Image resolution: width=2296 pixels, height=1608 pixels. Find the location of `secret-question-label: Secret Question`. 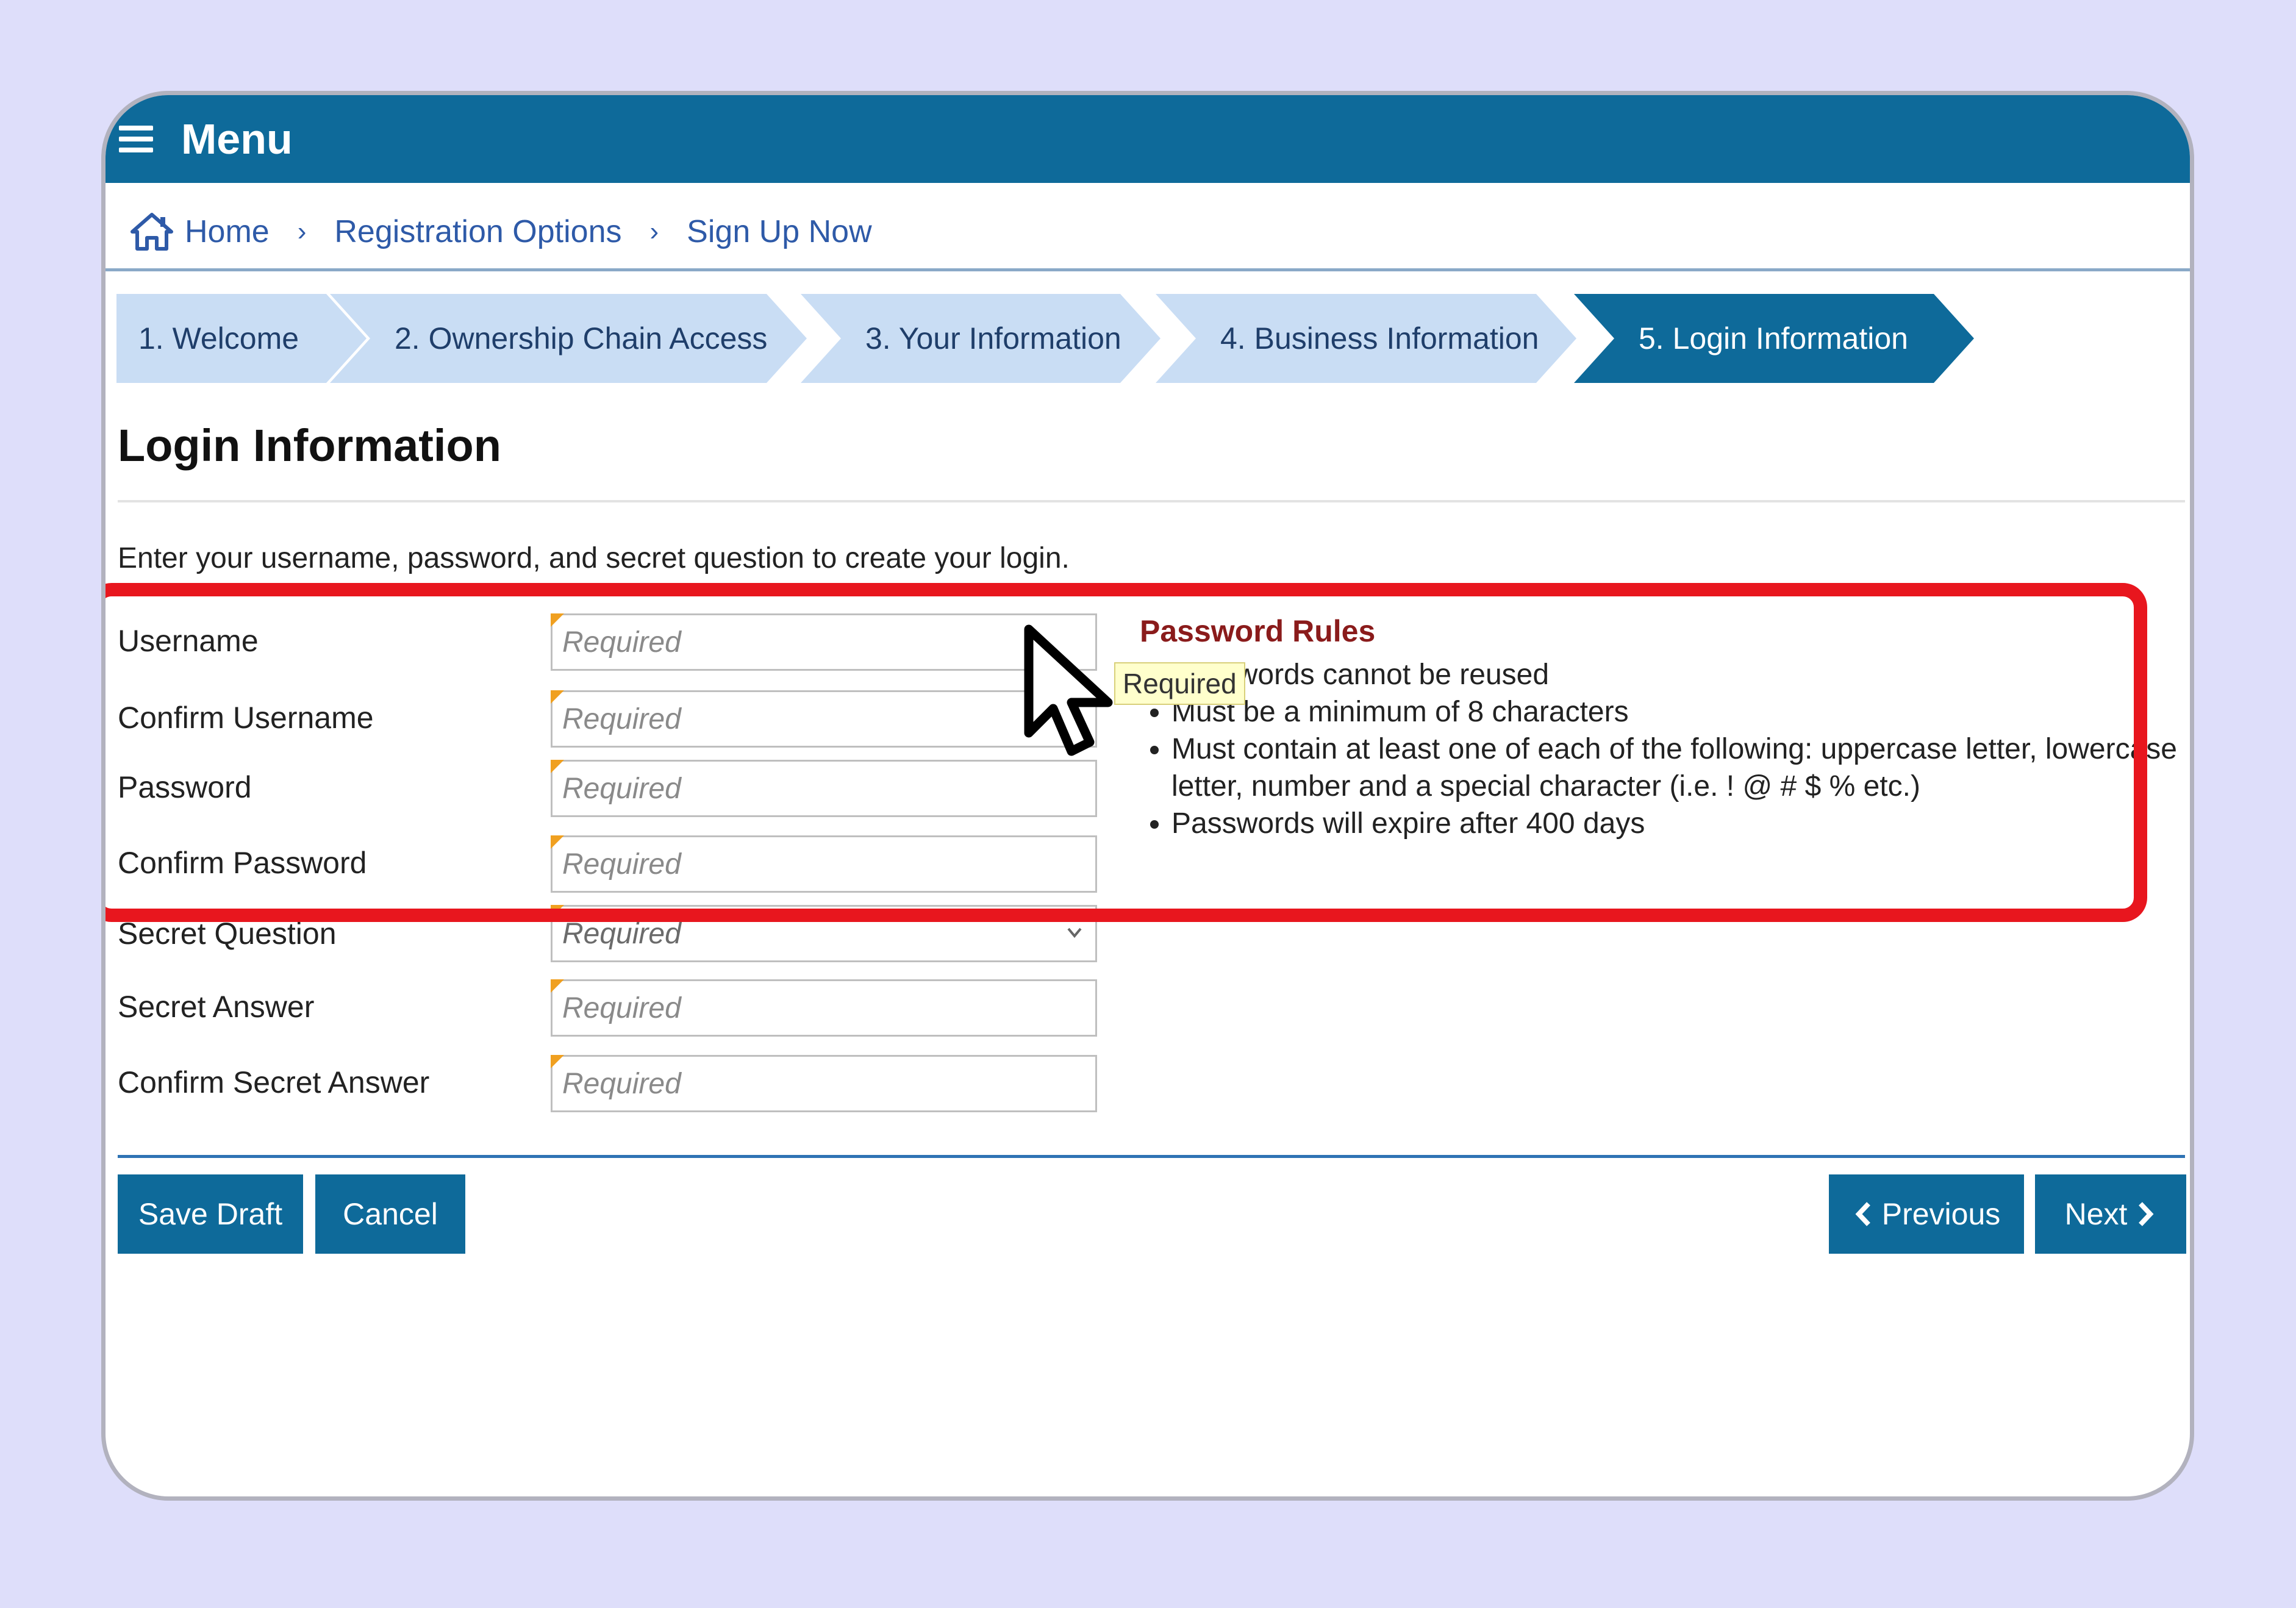

secret-question-label: Secret Question is located at coordinates (227, 934).